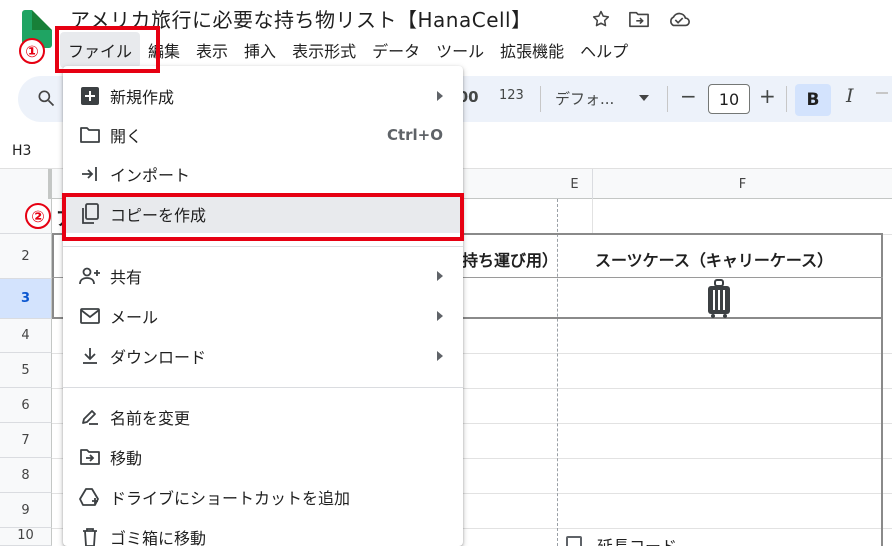  Describe the element at coordinates (511, 95) in the screenshot. I see `more-formats-button: 123` at that location.